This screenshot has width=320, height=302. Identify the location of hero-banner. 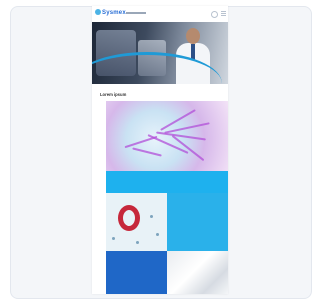
(160, 53).